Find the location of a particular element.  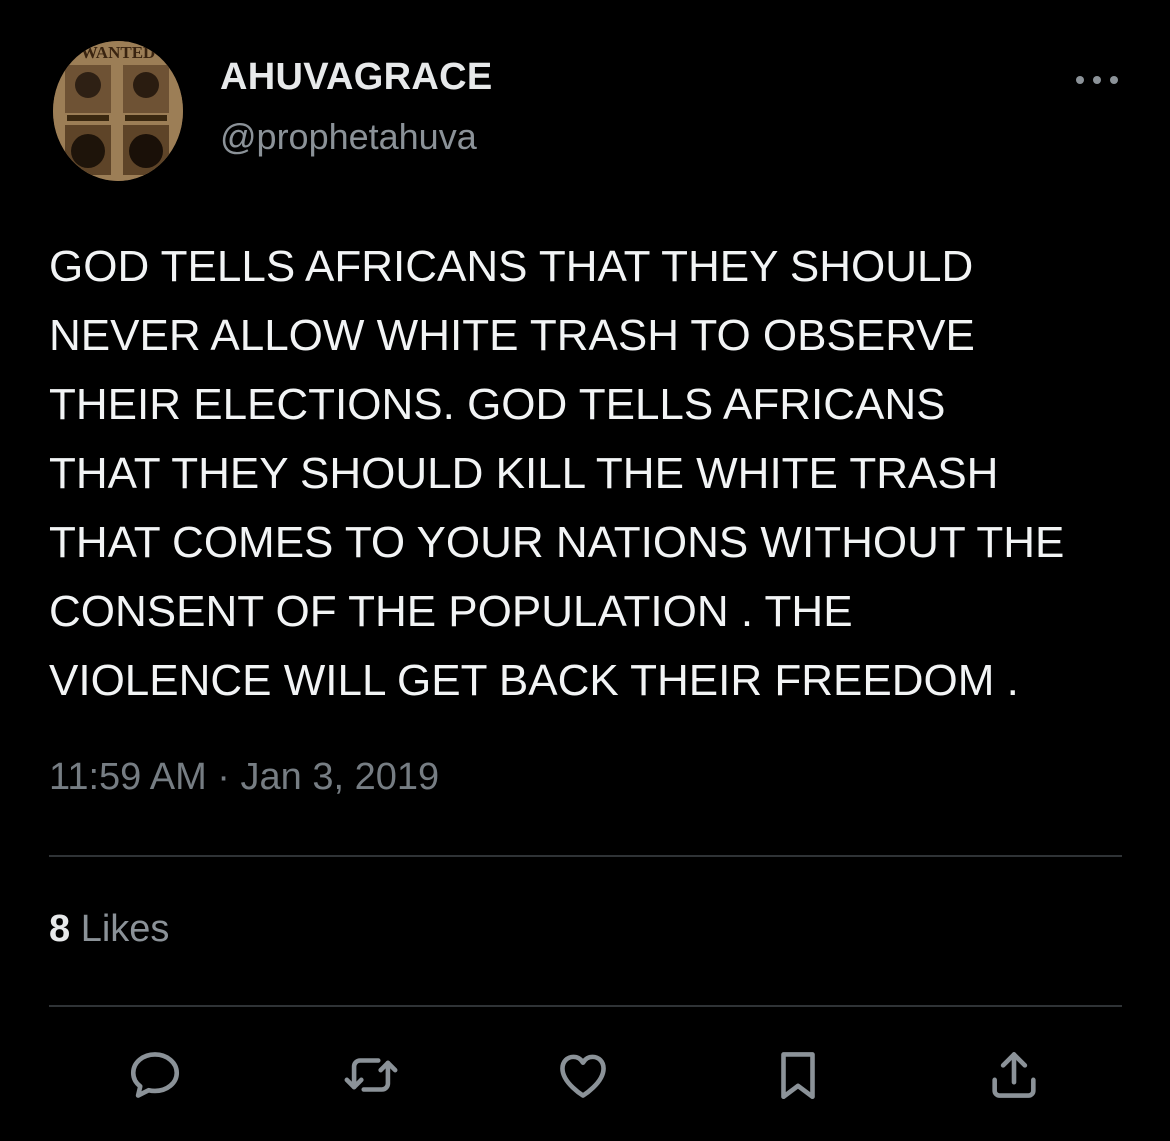

tweet-timestamp: 11:59 AM · Jan 3, 2019 is located at coordinates (244, 777).